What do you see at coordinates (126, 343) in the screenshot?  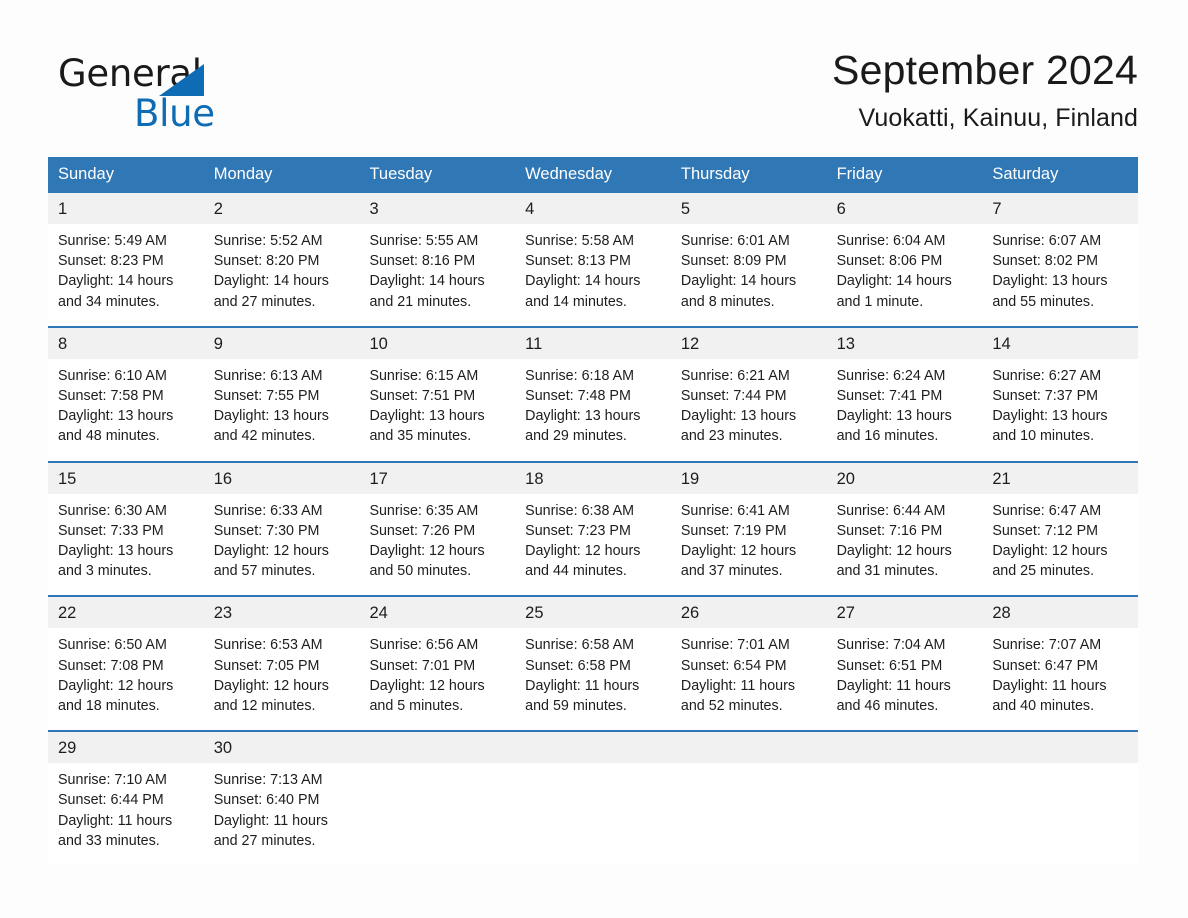 I see `day-number: 8` at bounding box center [126, 343].